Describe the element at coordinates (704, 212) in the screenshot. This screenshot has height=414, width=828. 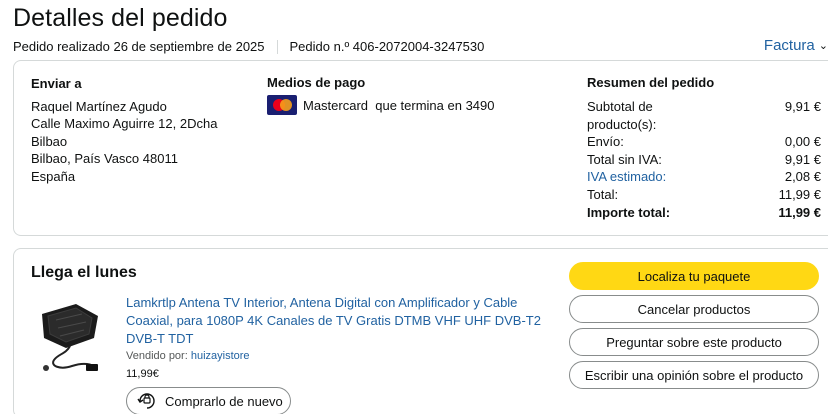
I see `summary-row-grand-total: Importe total: 11,99 €` at that location.